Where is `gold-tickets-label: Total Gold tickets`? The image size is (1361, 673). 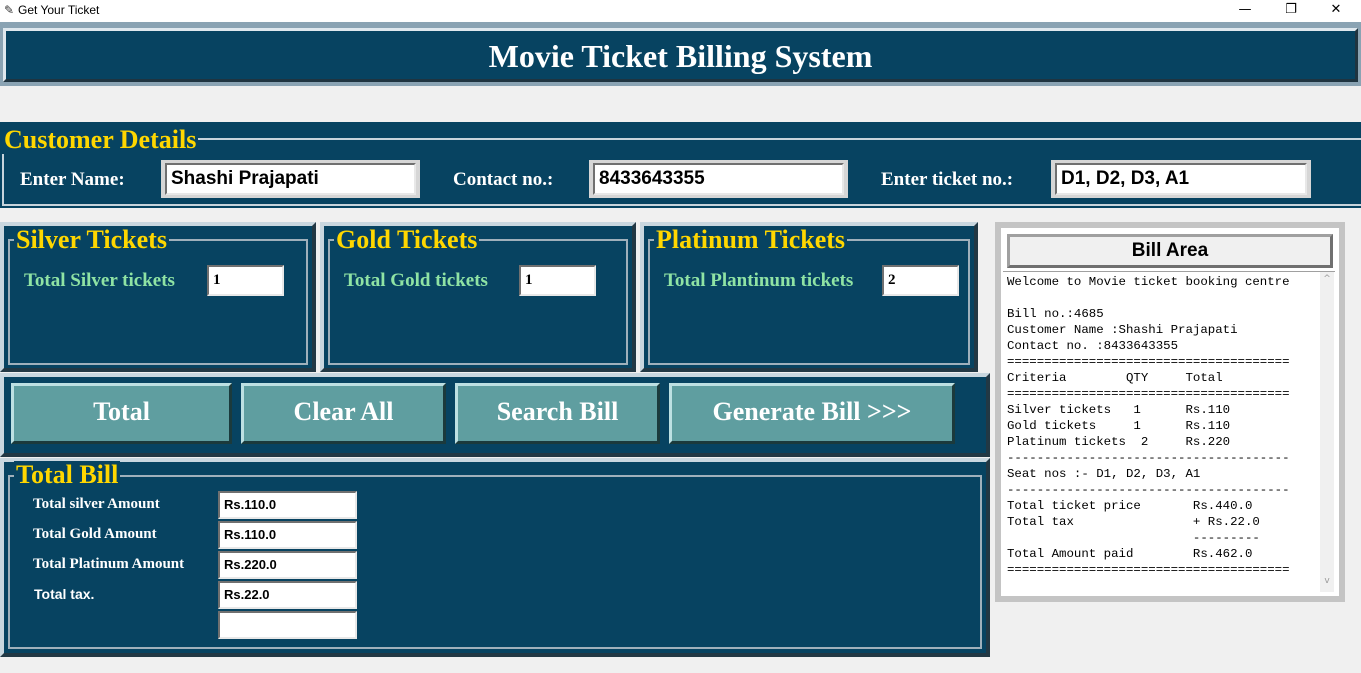 gold-tickets-label: Total Gold tickets is located at coordinates (416, 280).